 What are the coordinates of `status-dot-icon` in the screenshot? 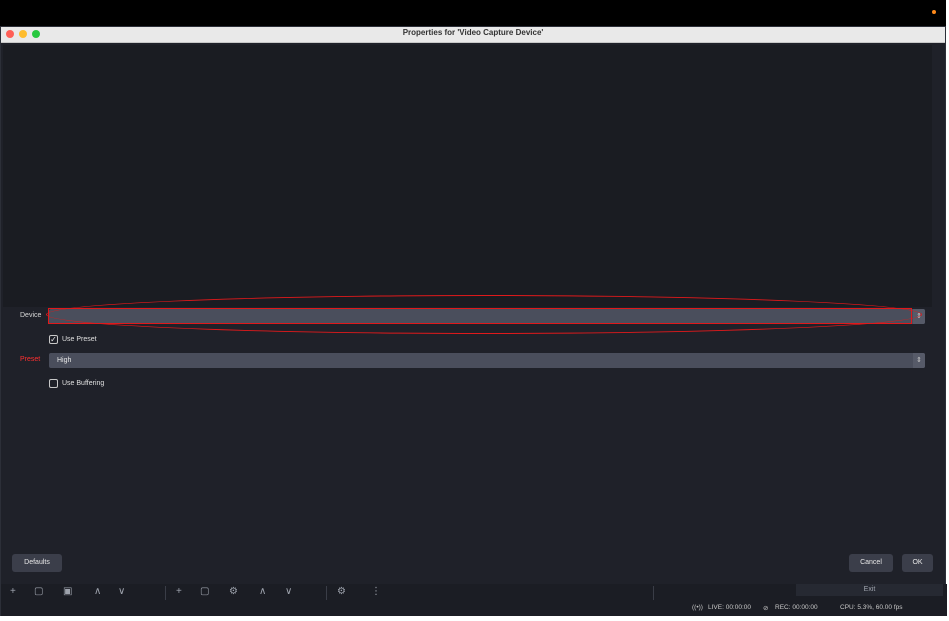 It's located at (934, 12).